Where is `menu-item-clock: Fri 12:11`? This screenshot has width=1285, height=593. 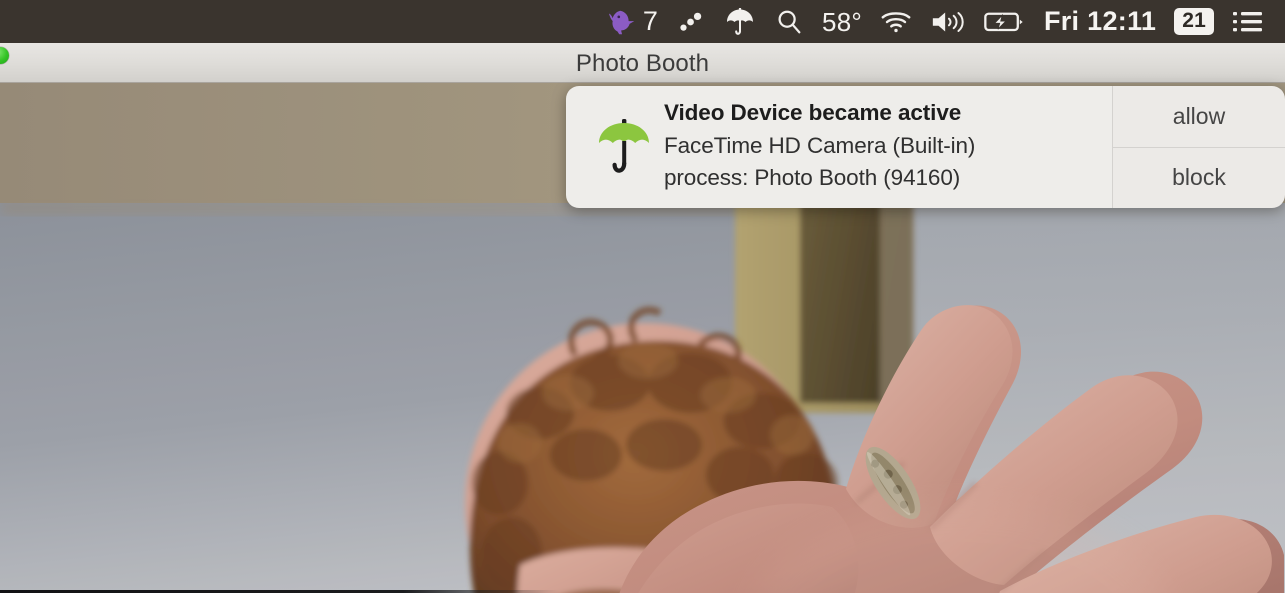 menu-item-clock: Fri 12:11 is located at coordinates (1100, 21).